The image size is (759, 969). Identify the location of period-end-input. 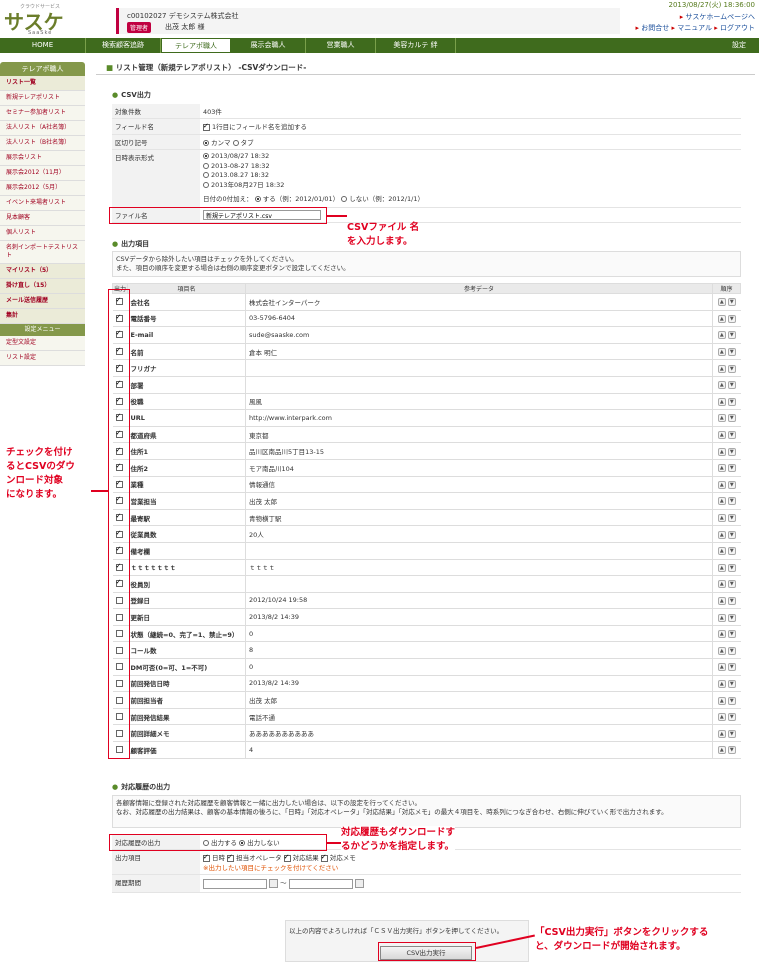
(320, 883).